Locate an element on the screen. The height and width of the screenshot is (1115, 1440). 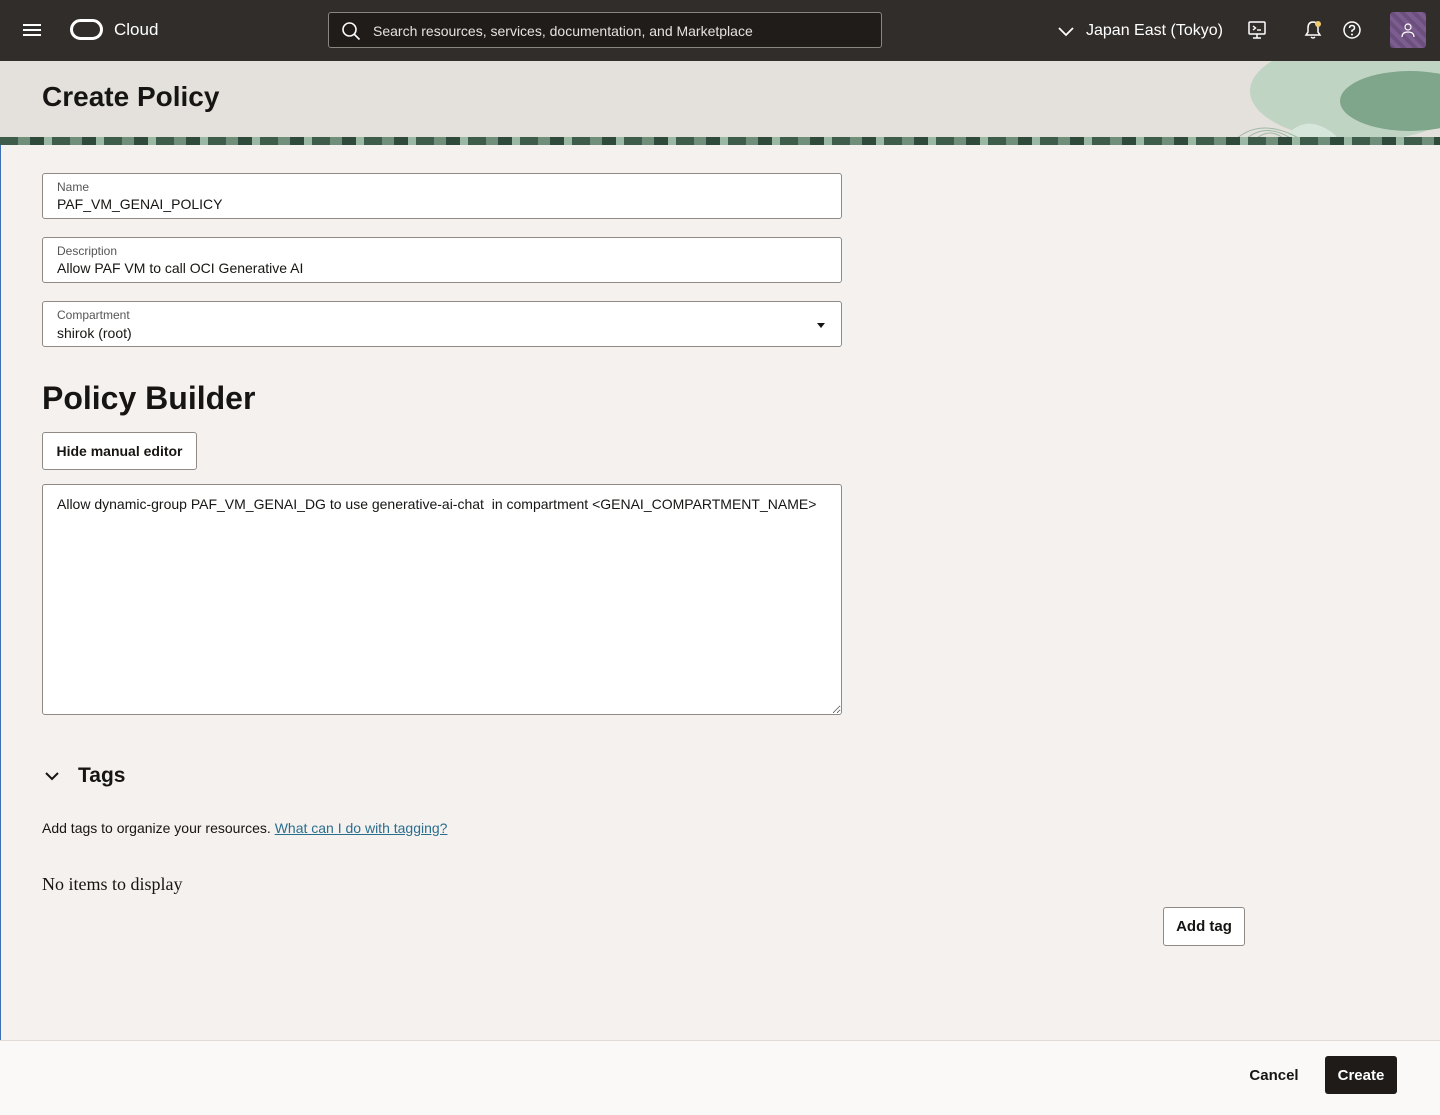
user-avatar is located at coordinates (1408, 30).